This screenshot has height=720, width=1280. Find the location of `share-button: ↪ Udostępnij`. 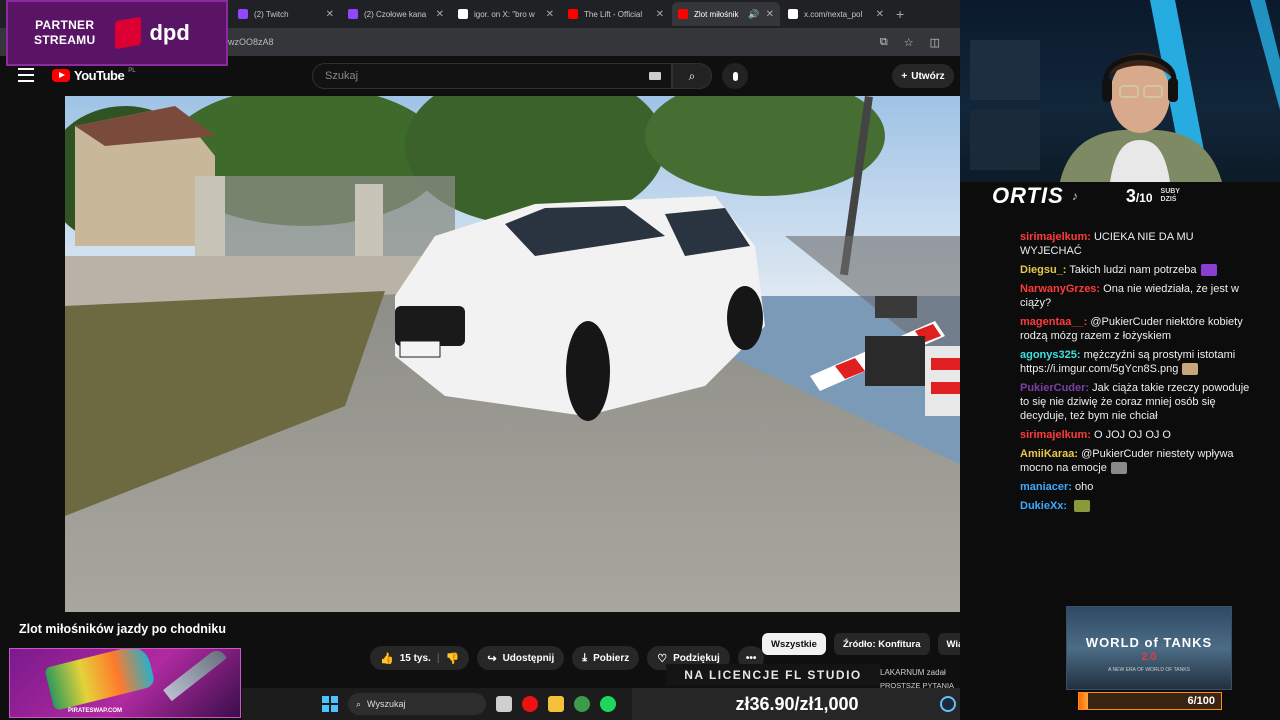

share-button: ↪ Udostępnij is located at coordinates (521, 658).